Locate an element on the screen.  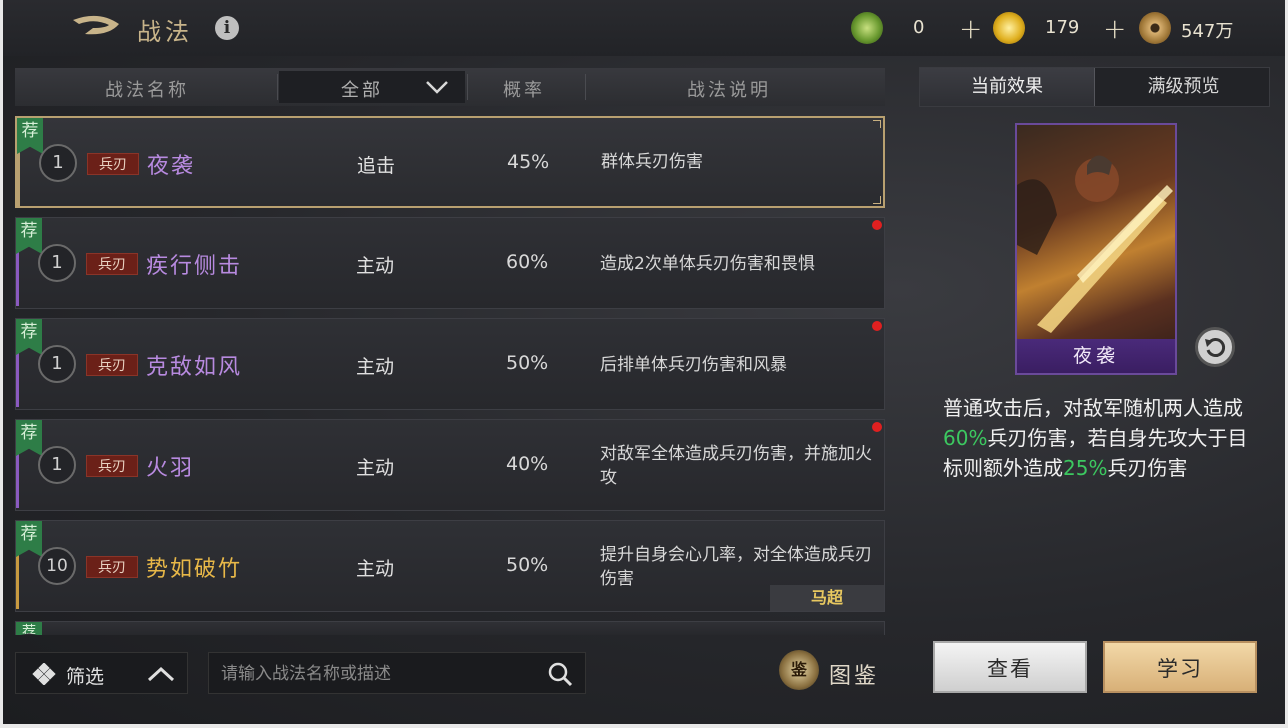
info-icon: i is located at coordinates (227, 28).